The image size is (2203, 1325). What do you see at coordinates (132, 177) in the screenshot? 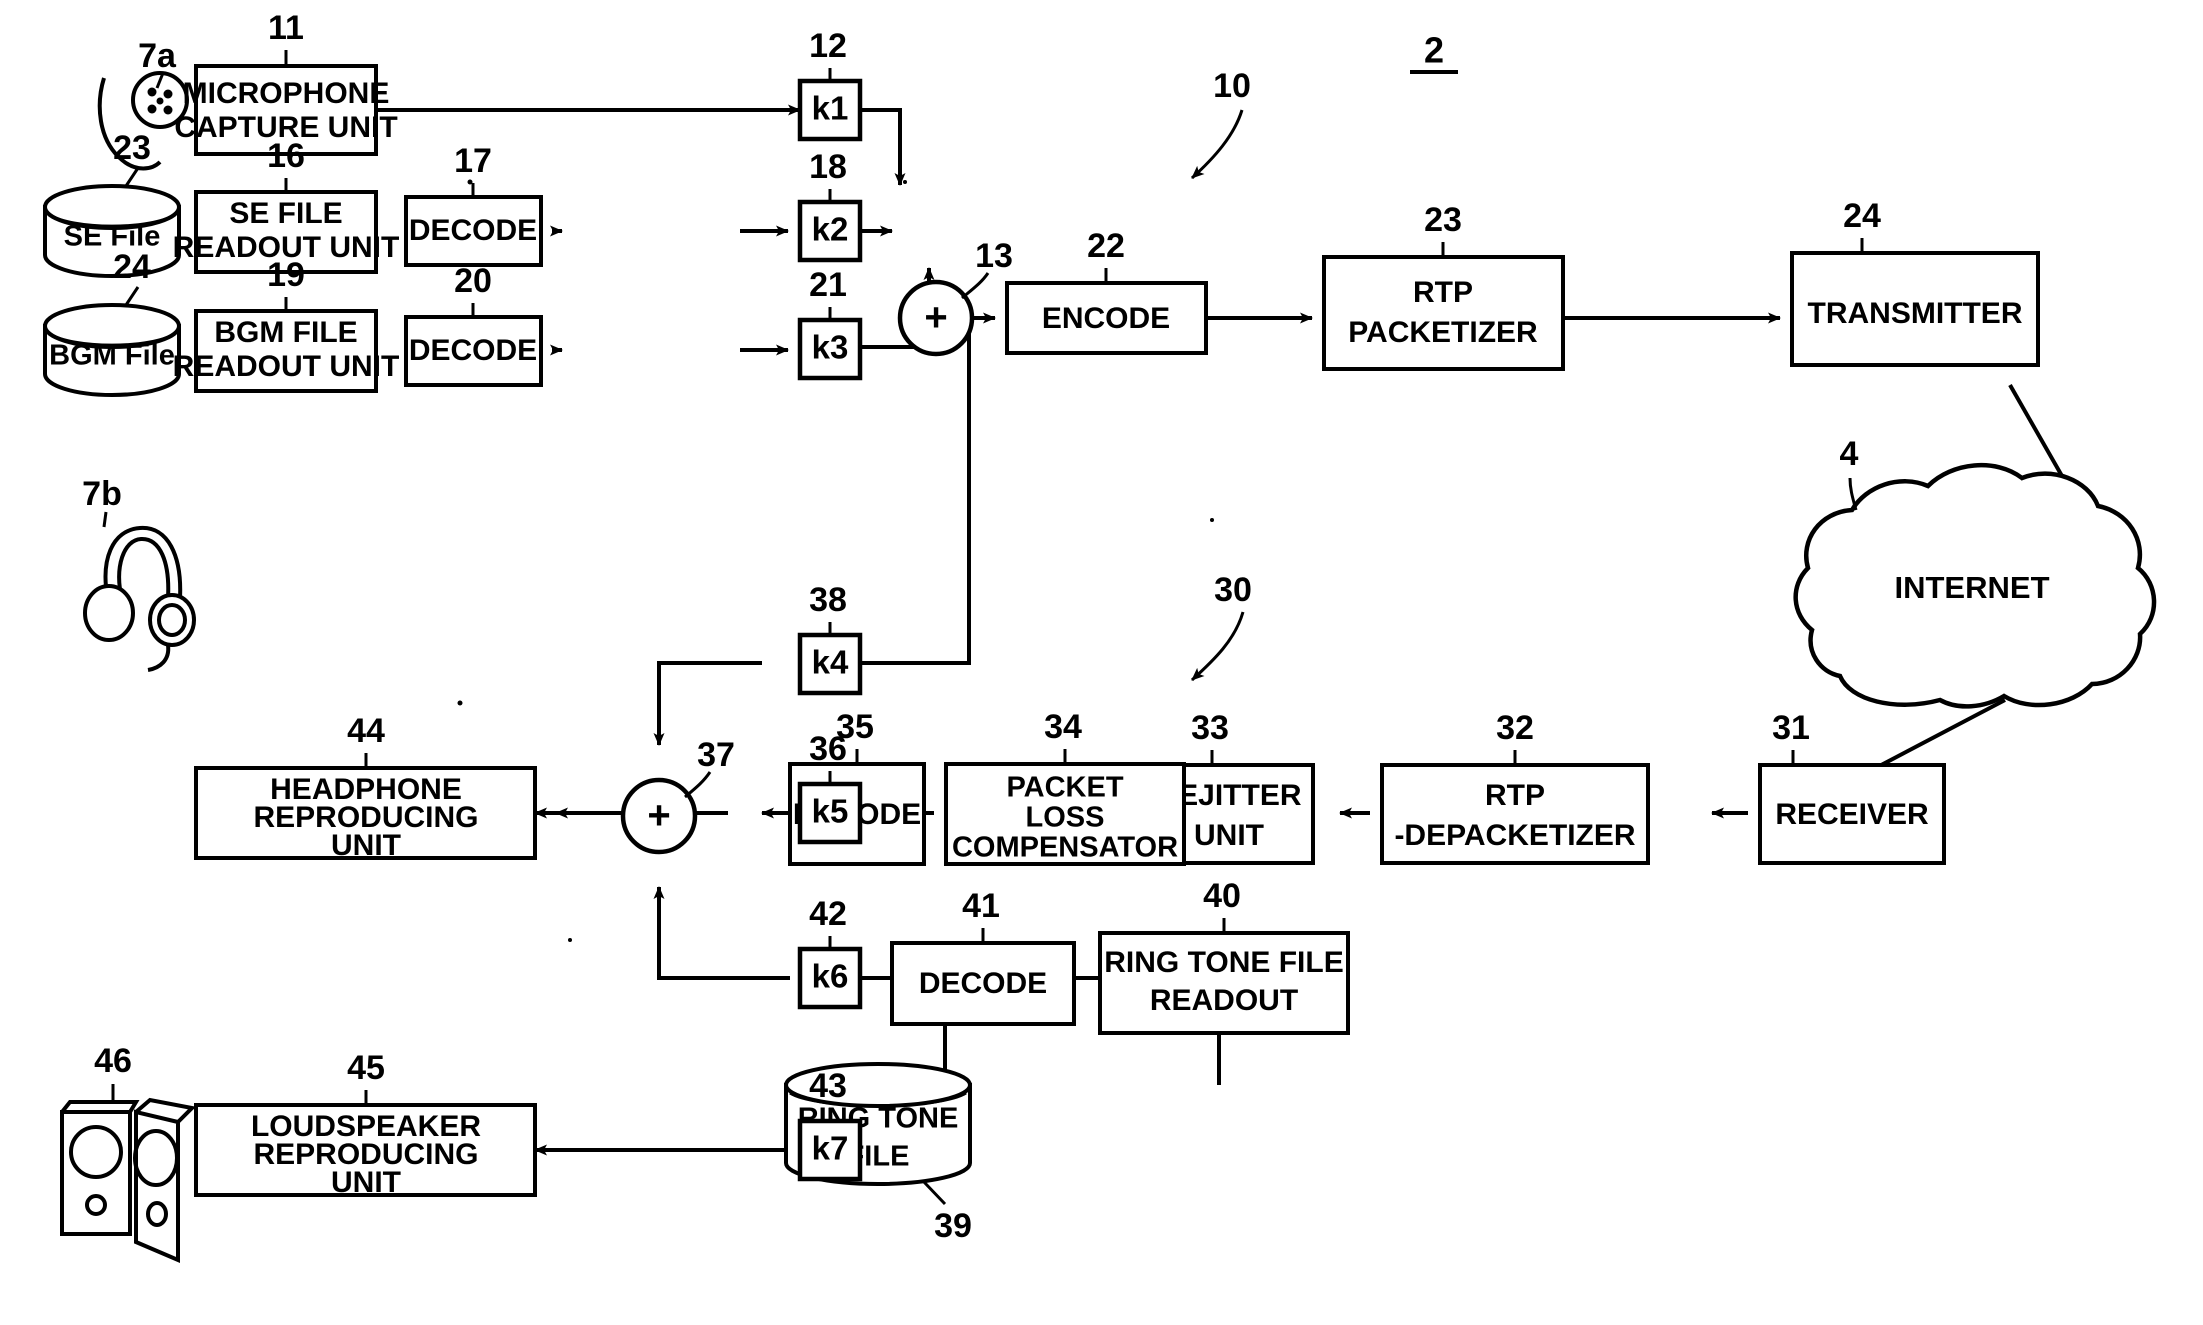
I see `leader-23-store` at bounding box center [132, 177].